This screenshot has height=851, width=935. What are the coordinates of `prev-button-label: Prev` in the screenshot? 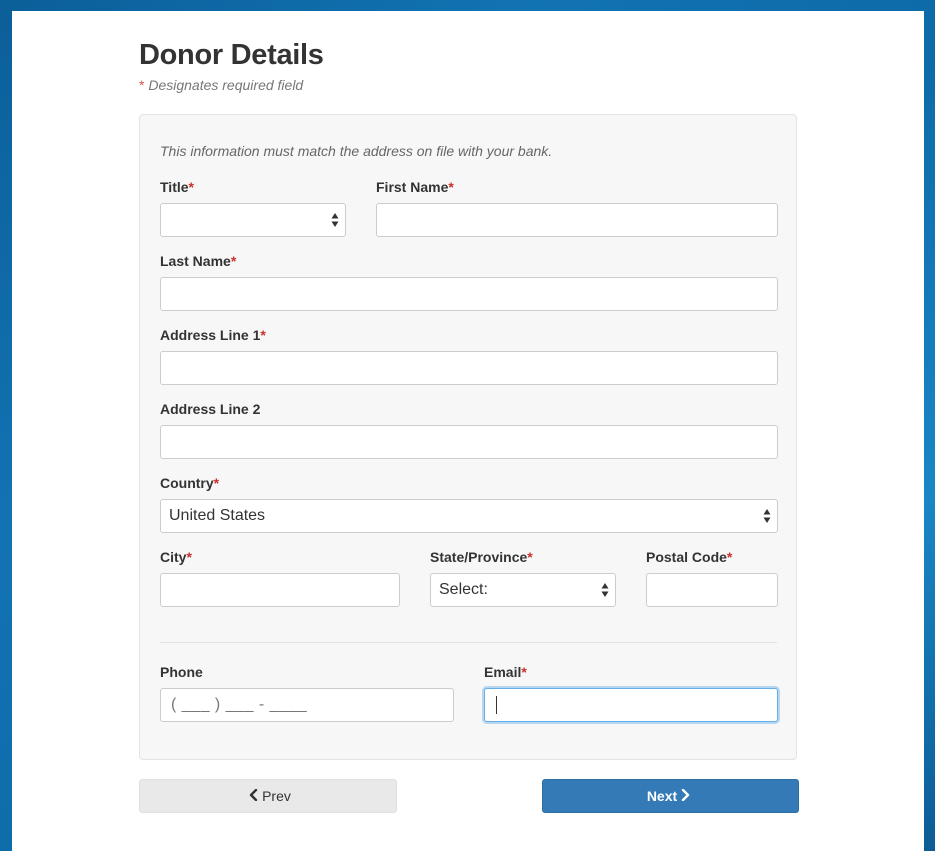 It's located at (276, 796).